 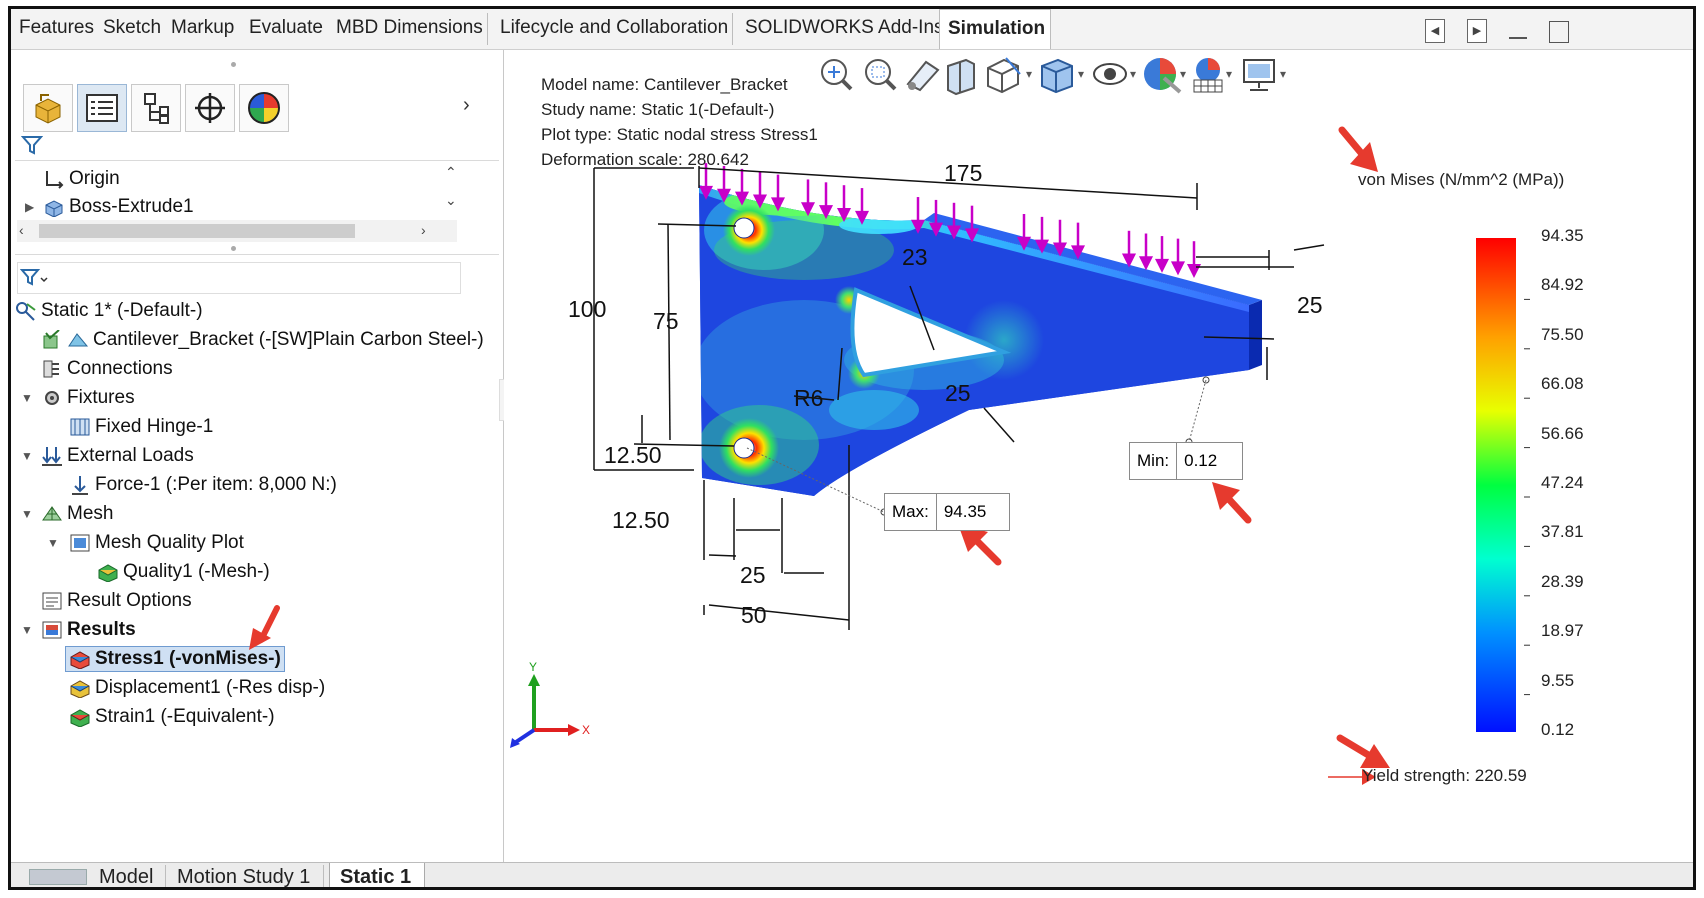 I want to click on filter-icon, so click(x=32, y=147).